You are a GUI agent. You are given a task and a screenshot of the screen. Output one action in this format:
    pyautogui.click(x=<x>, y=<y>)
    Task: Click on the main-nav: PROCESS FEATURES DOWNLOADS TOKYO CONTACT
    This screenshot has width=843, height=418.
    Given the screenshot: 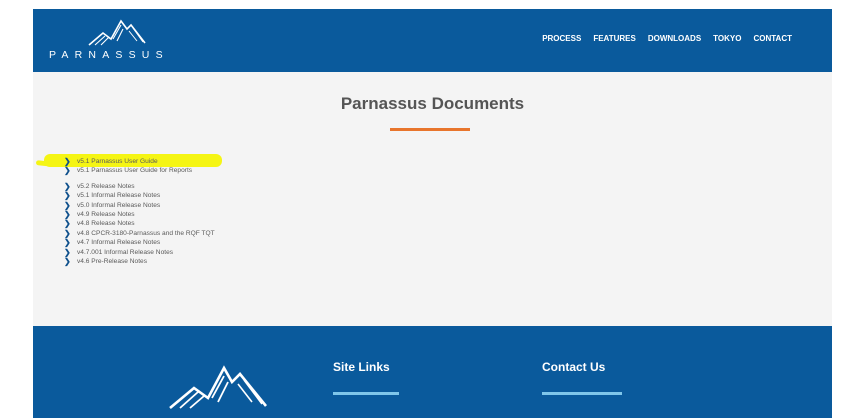 What is the action you would take?
    pyautogui.click(x=667, y=38)
    